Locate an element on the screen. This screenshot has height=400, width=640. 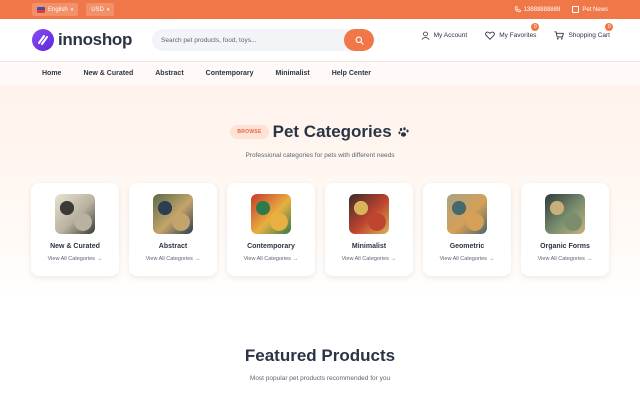
my-account-link: My Account is located at coordinates (444, 35).